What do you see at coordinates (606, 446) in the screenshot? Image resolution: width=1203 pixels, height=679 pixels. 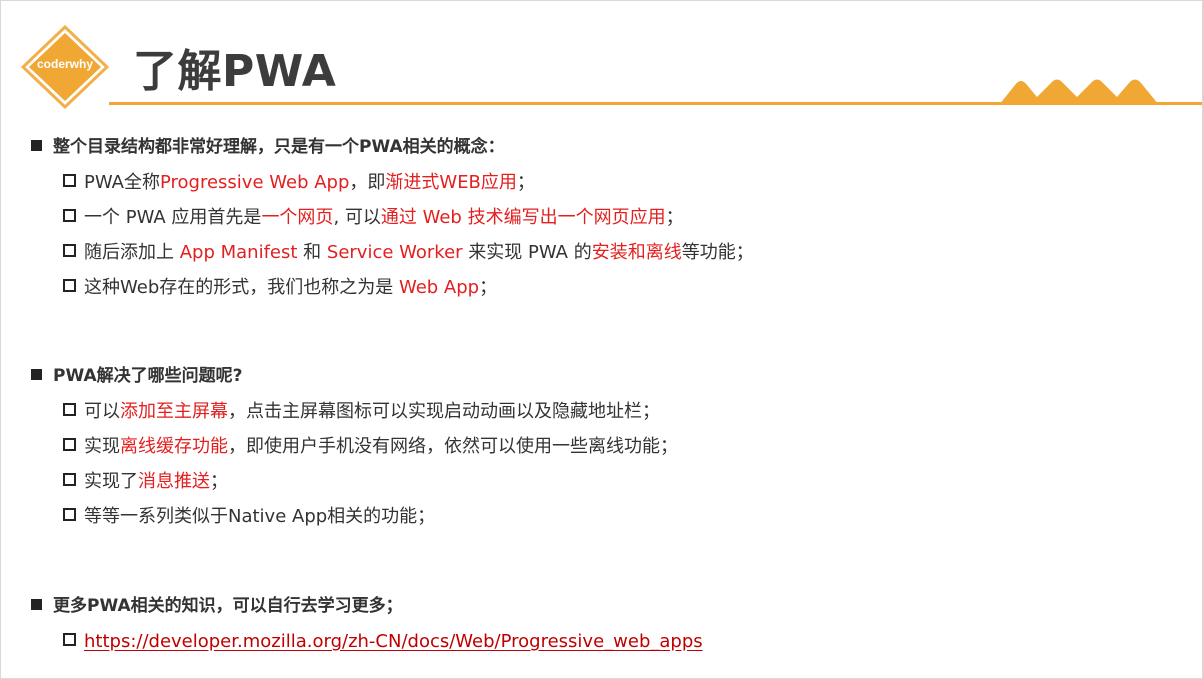 I see `list-item: 实现离线缓存功能，即使用户手机没有网络，依然可以使用一些离线功能；` at bounding box center [606, 446].